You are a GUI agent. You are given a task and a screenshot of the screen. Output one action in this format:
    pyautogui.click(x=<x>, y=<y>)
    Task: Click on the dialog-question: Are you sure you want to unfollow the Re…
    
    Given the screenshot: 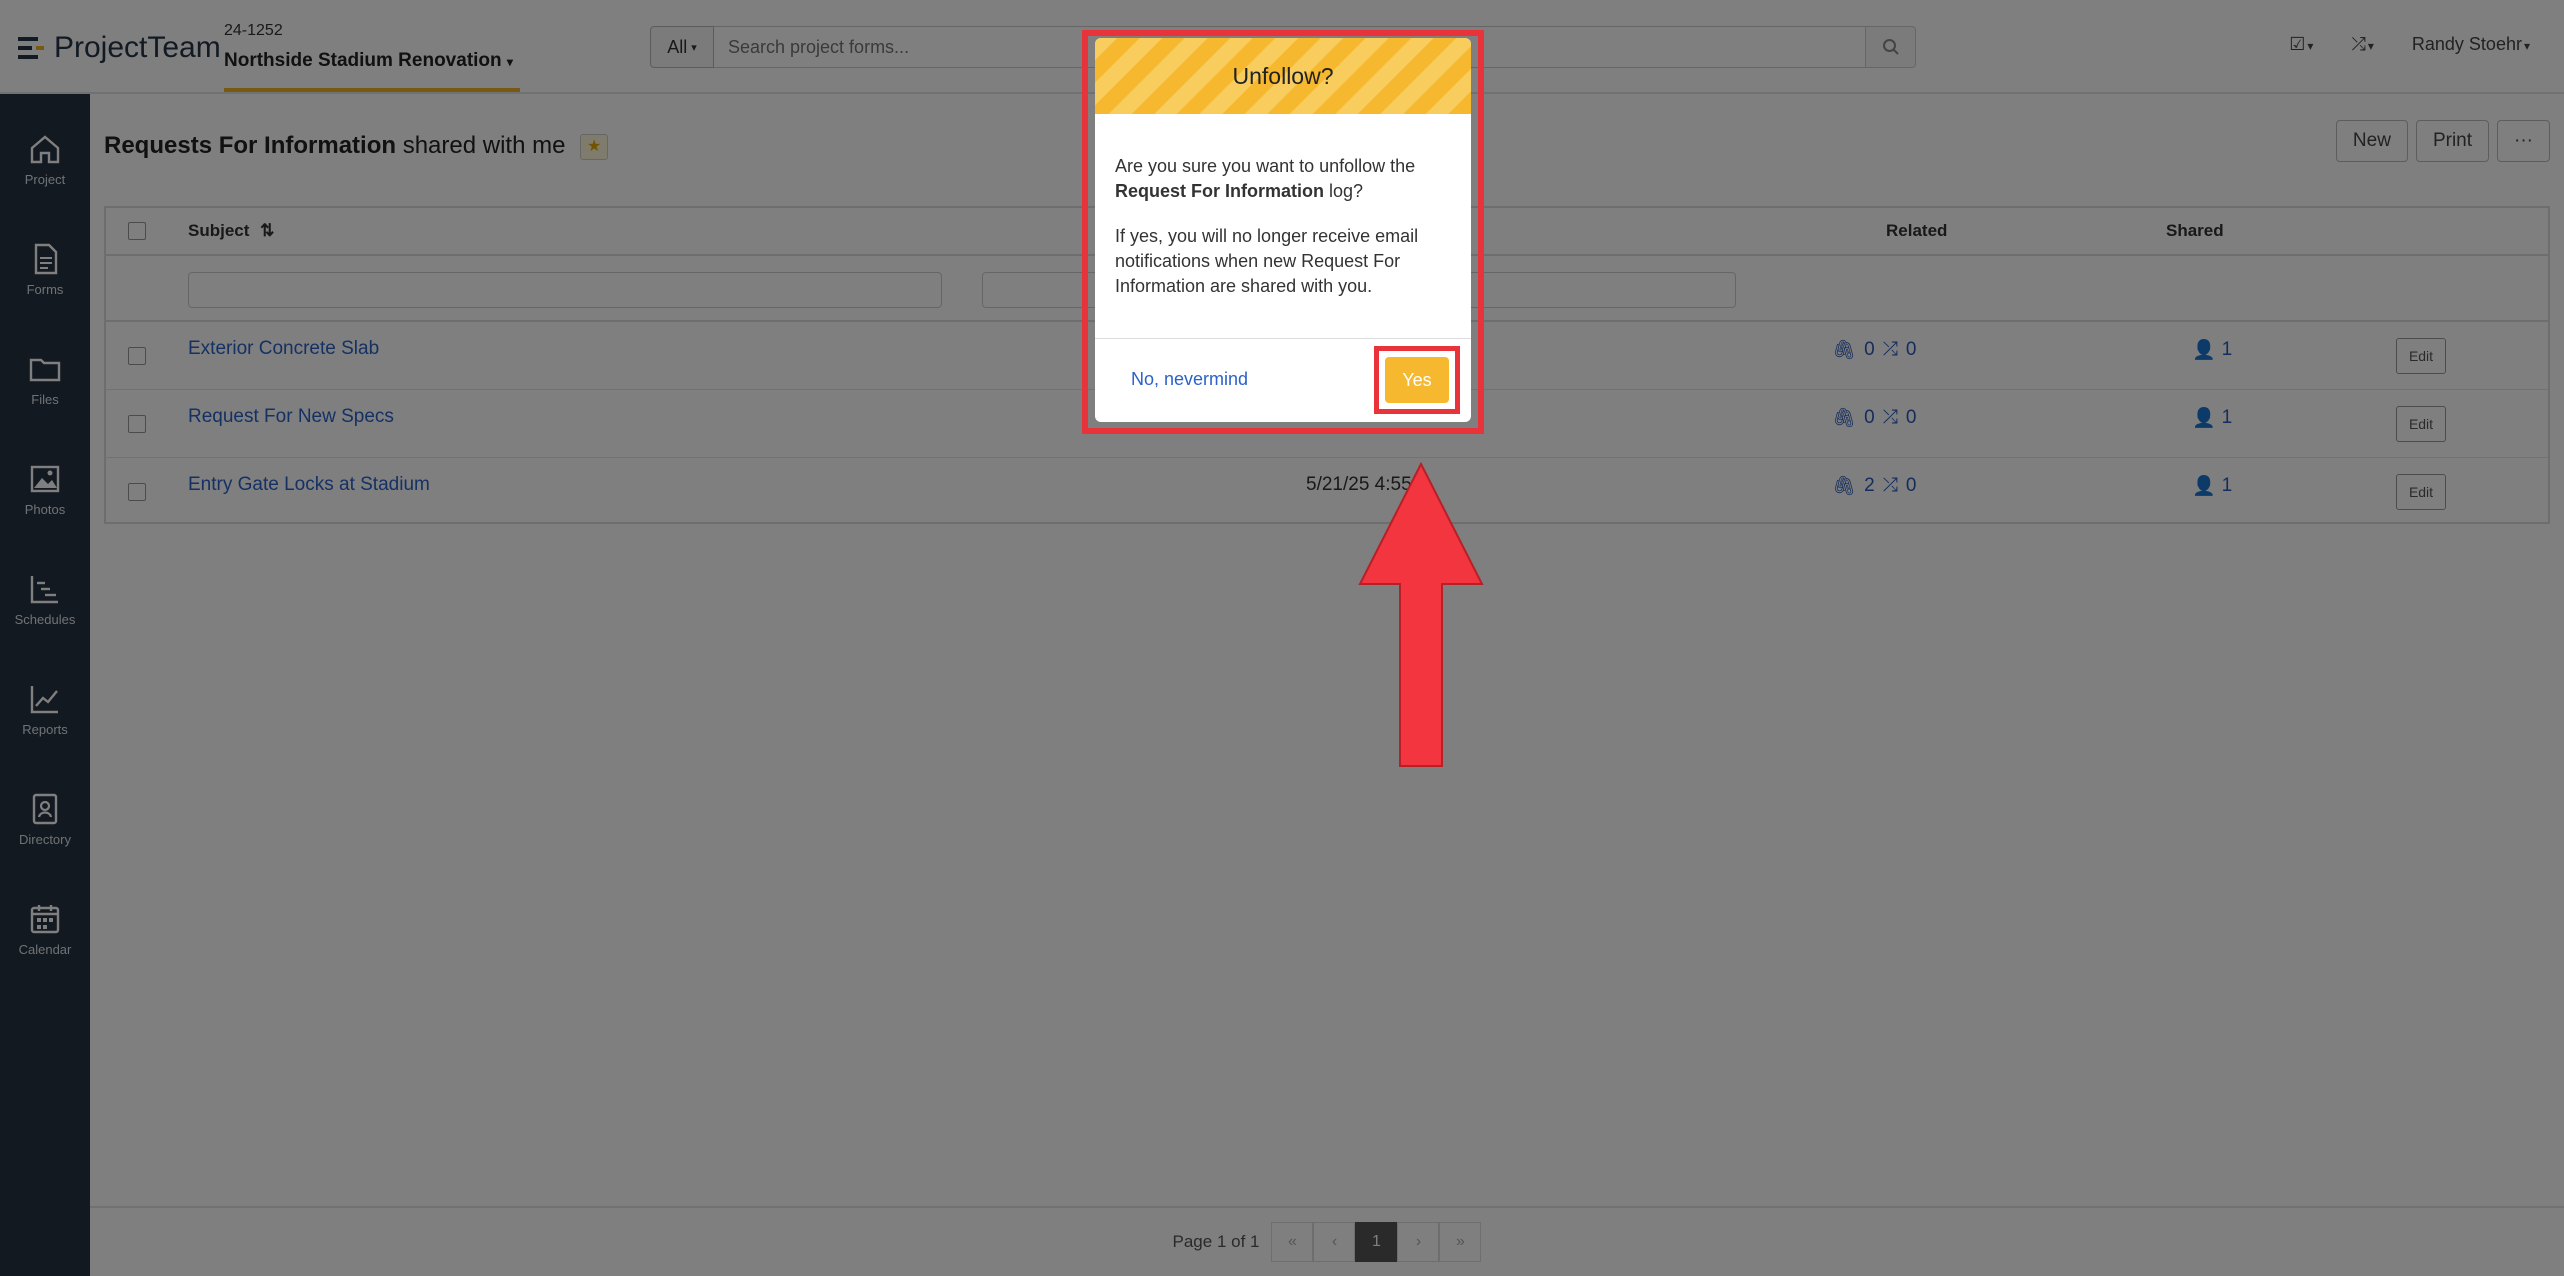 What is the action you would take?
    pyautogui.click(x=1283, y=179)
    